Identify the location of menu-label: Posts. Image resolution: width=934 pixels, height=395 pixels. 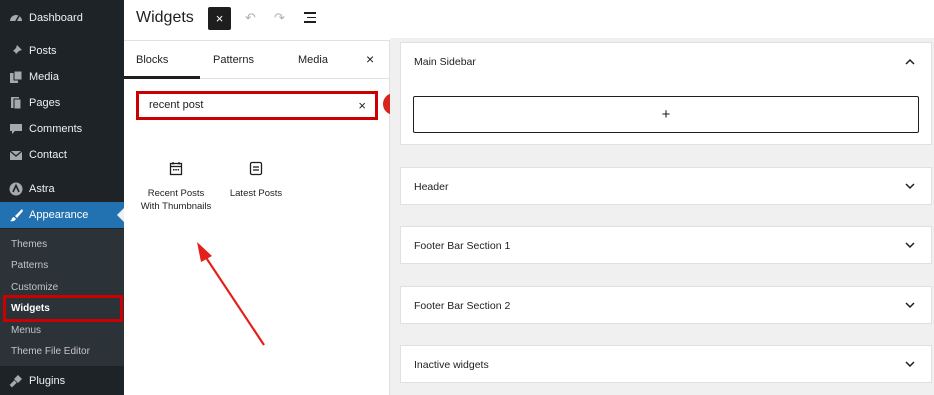
(43, 51).